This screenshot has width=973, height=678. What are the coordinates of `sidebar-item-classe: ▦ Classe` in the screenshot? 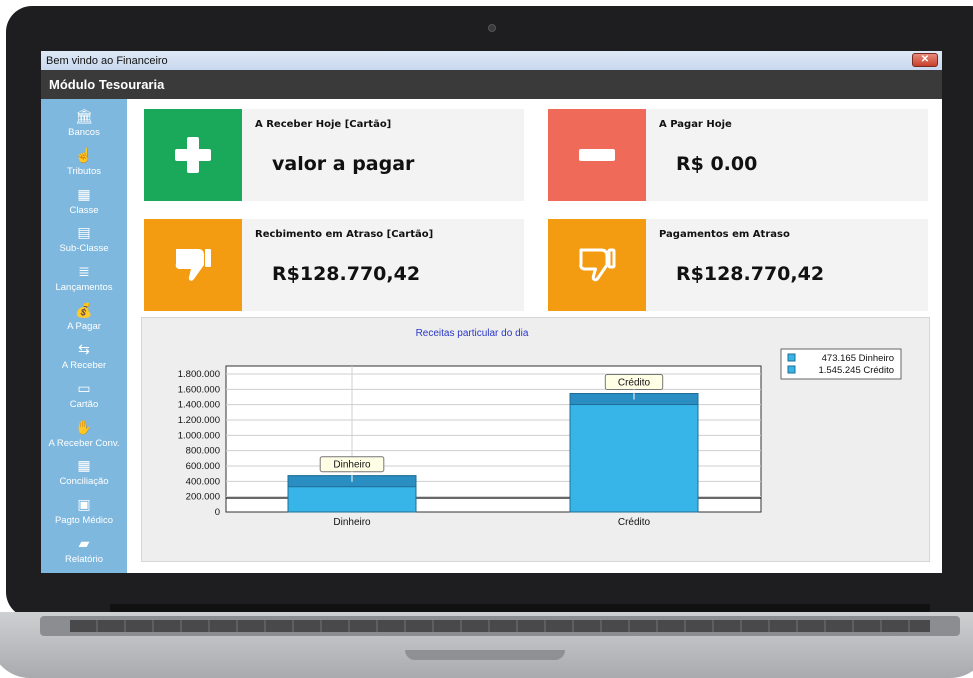 It's located at (84, 204).